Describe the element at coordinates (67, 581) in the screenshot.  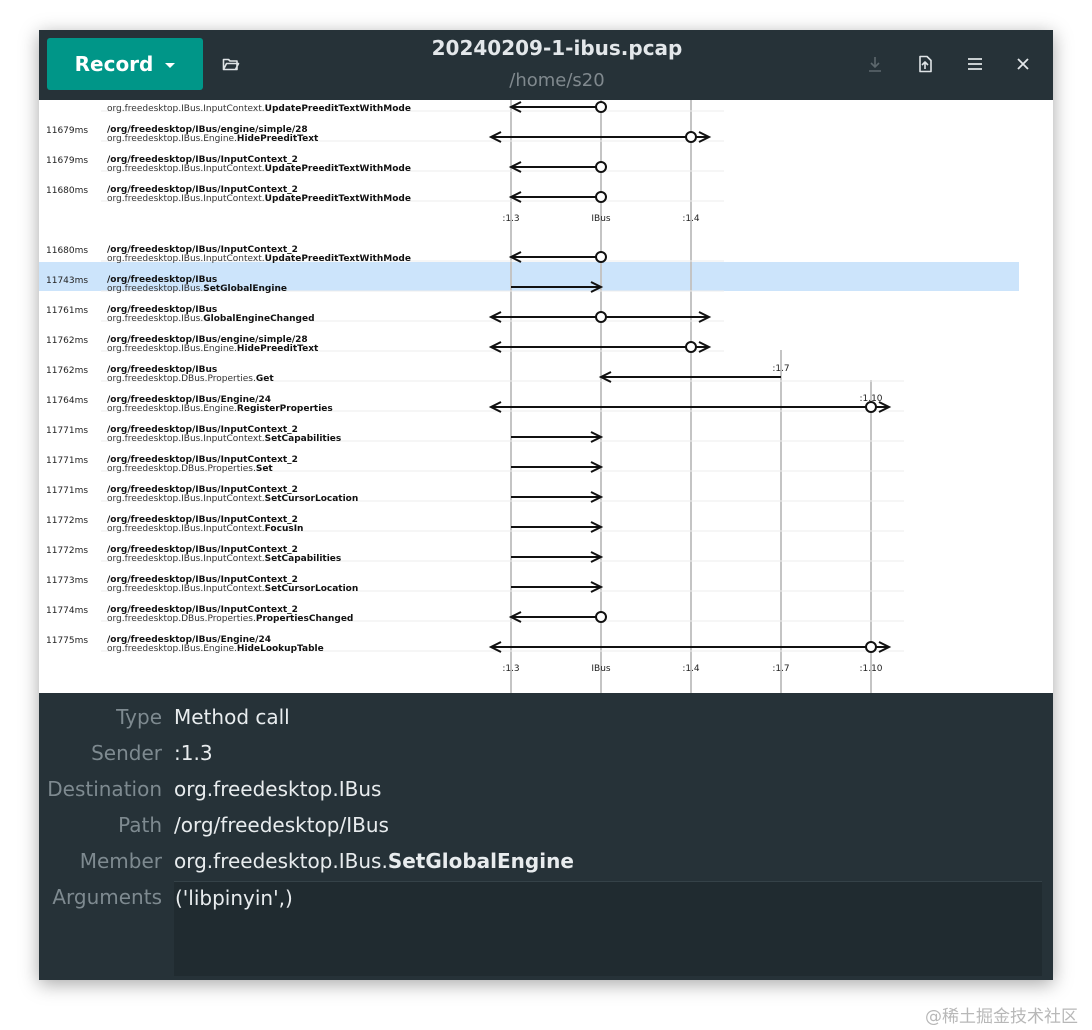
I see `message-timestamp: 11773ms` at that location.